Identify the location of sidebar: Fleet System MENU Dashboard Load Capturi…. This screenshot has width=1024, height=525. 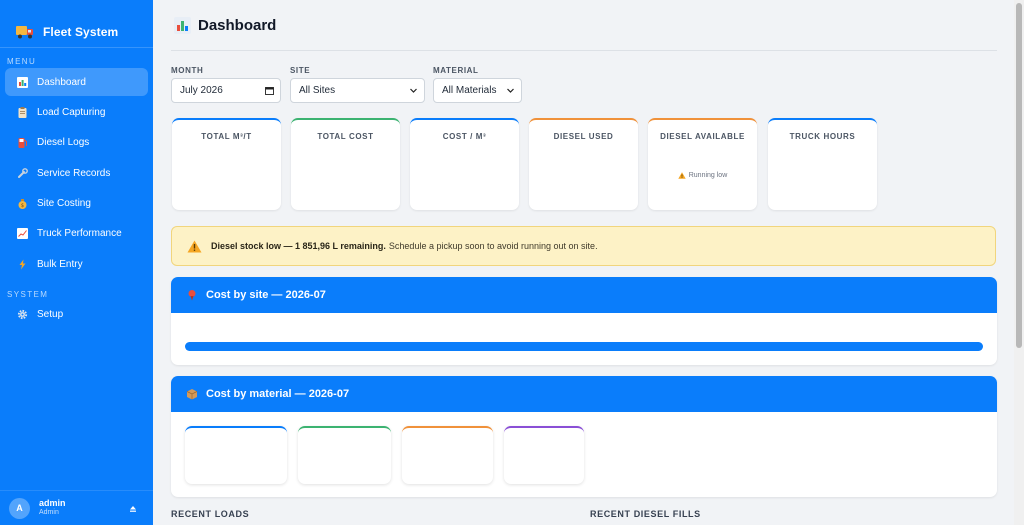
(76, 262).